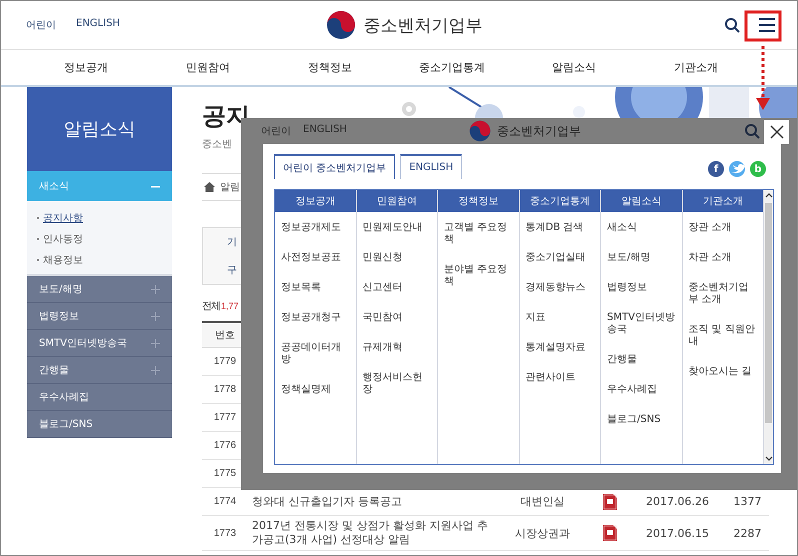  I want to click on sitemap-link: 국민참여, so click(382, 318).